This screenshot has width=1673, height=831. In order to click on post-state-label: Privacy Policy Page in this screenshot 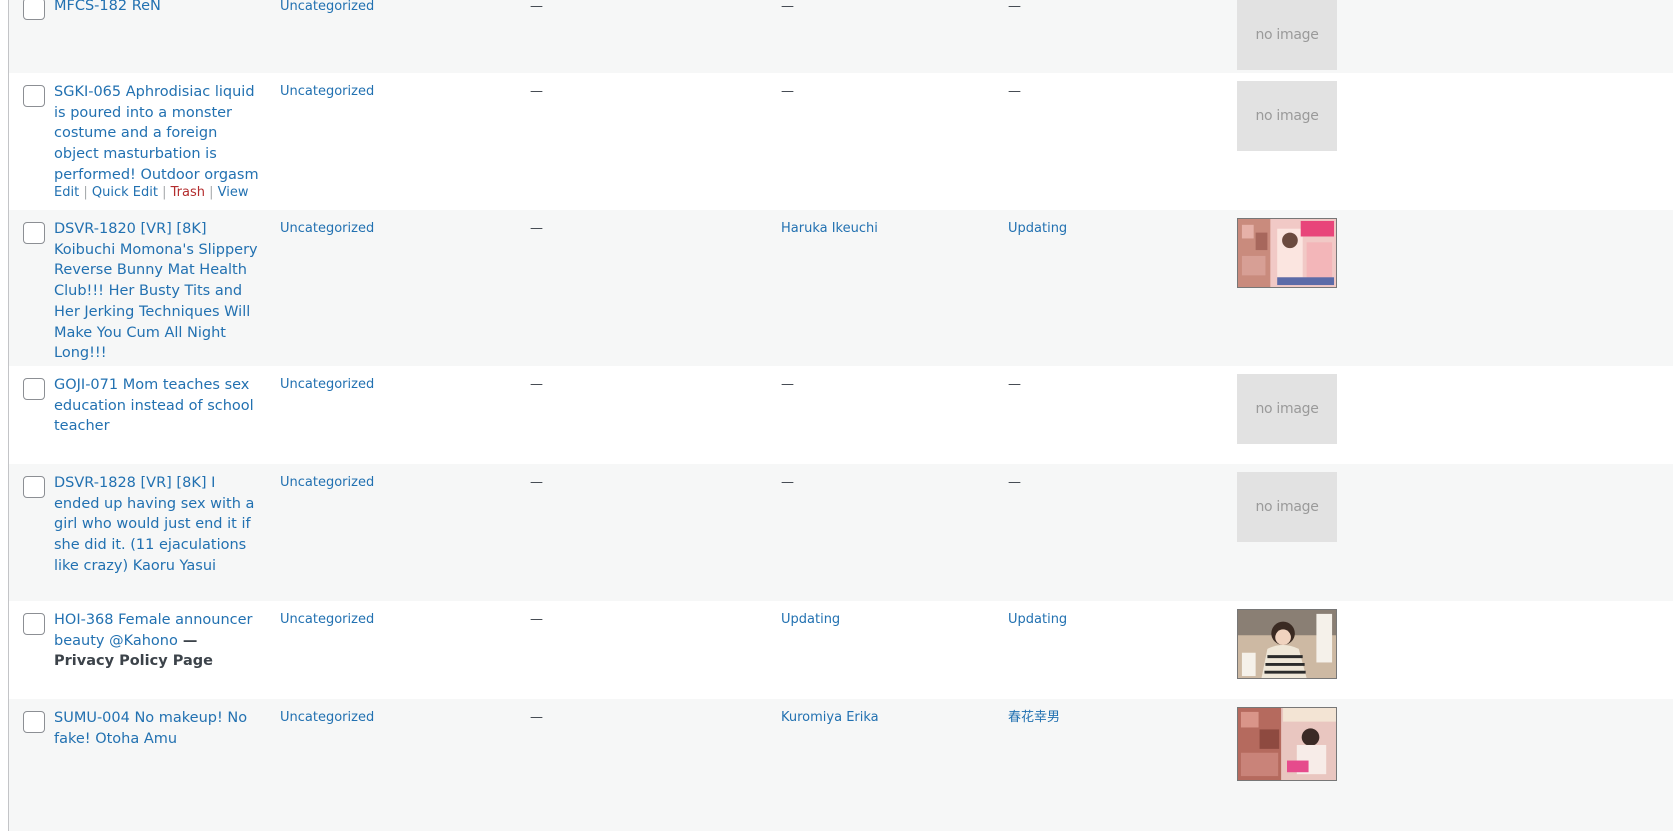, I will do `click(133, 661)`.